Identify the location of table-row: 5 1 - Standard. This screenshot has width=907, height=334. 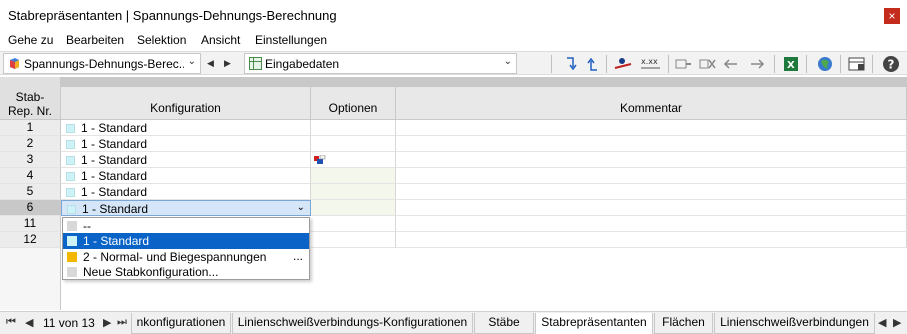
(453, 192).